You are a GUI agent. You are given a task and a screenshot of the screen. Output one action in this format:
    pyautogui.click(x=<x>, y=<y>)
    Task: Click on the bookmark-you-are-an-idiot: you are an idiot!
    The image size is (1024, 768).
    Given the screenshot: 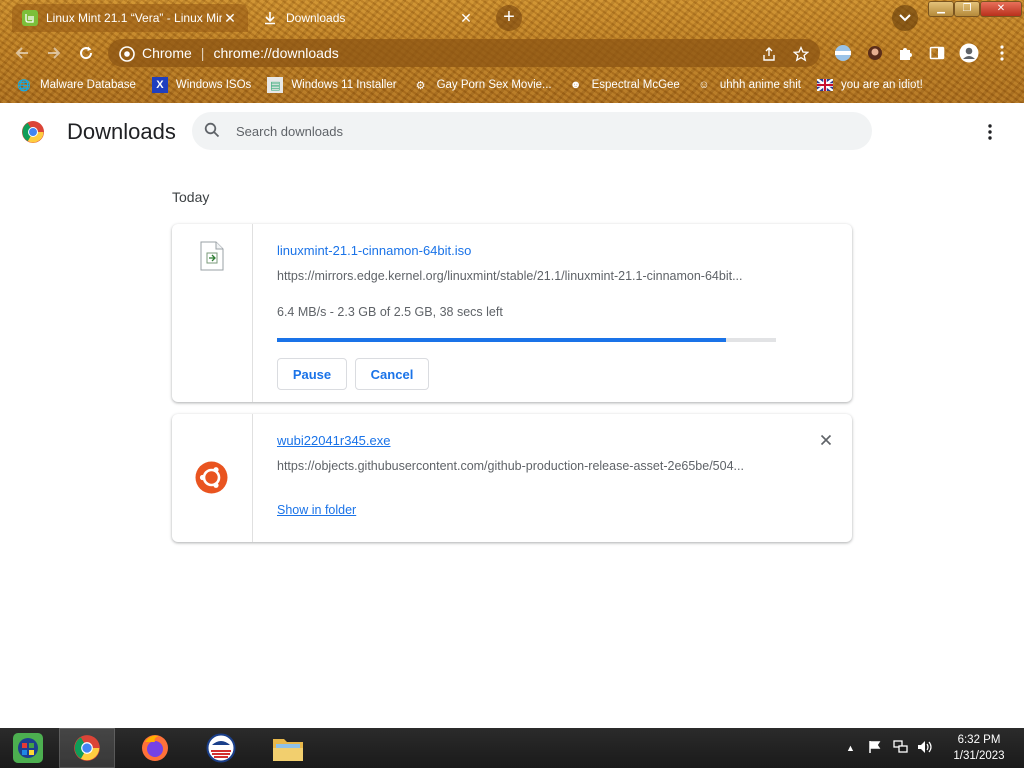 What is the action you would take?
    pyautogui.click(x=870, y=85)
    